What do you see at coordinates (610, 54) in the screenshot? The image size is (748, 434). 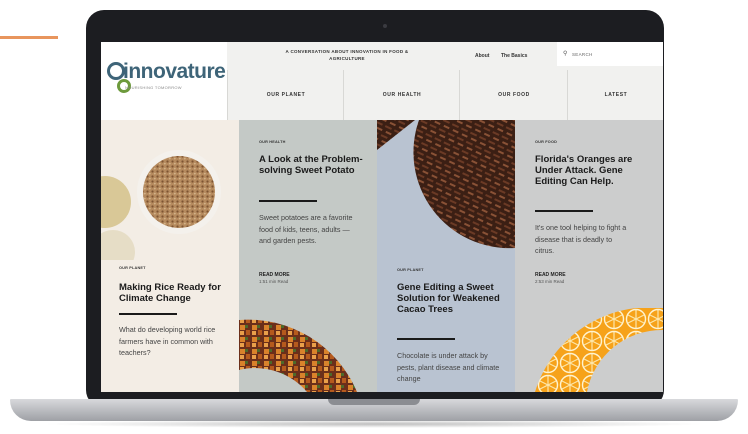 I see `search-input: ⚲ SEARCH` at bounding box center [610, 54].